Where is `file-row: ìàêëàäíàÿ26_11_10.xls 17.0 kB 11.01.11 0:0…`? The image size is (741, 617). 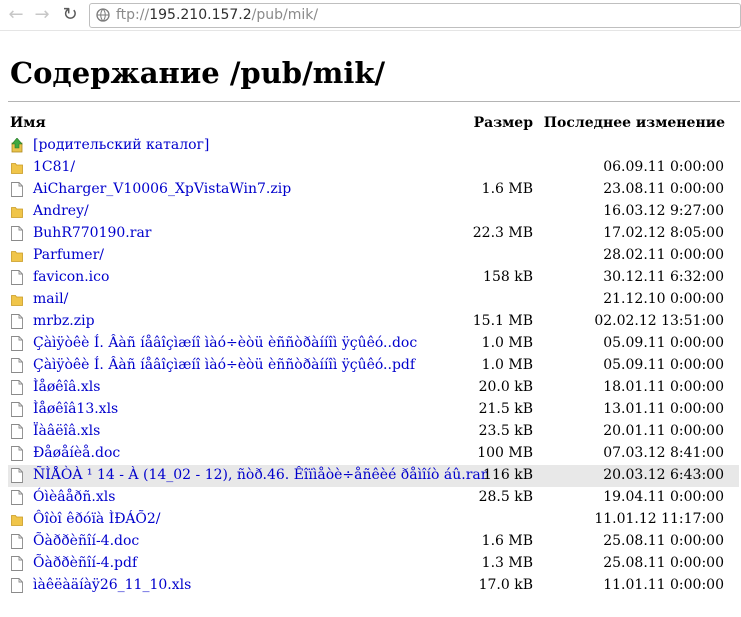 file-row: ìàêëàäíàÿ26_11_10.xls 17.0 kB 11.01.11 0:0… is located at coordinates (373, 586).